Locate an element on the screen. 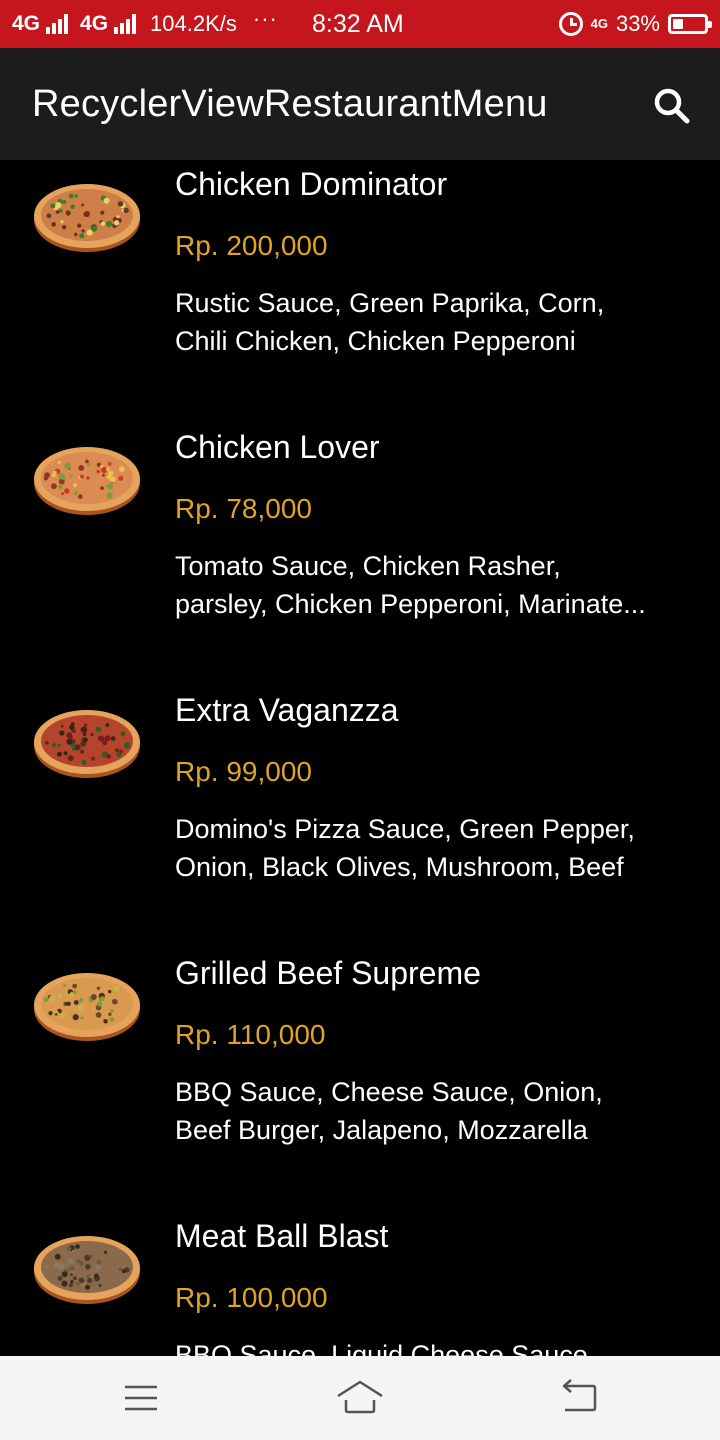 This screenshot has height=1440, width=720. menu-icon is located at coordinates (141, 1398).